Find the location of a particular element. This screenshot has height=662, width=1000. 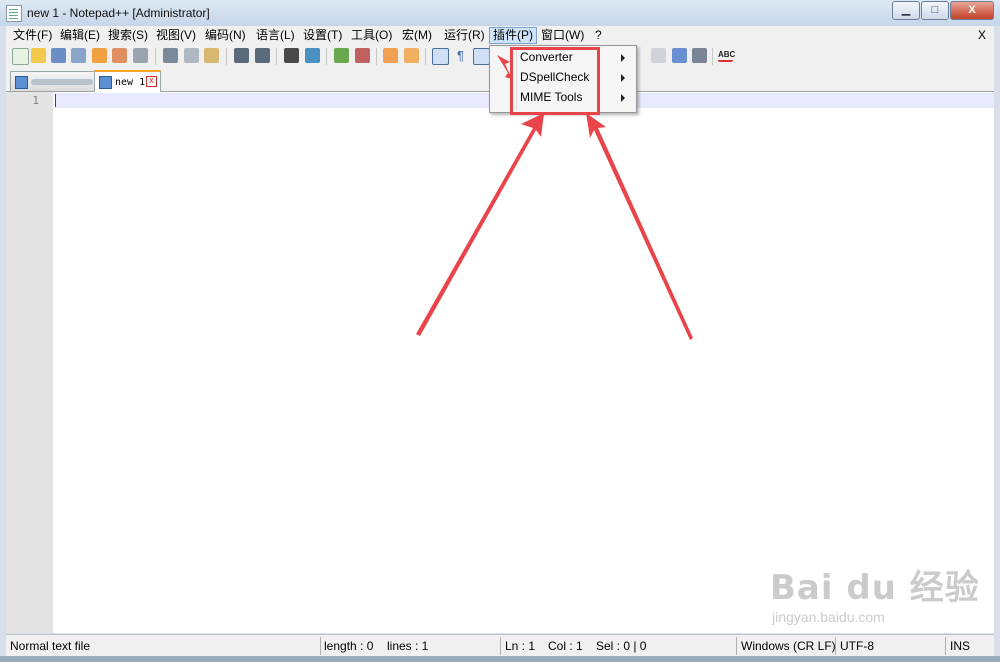

menu-run: 运行(R) is located at coordinates (464, 35).